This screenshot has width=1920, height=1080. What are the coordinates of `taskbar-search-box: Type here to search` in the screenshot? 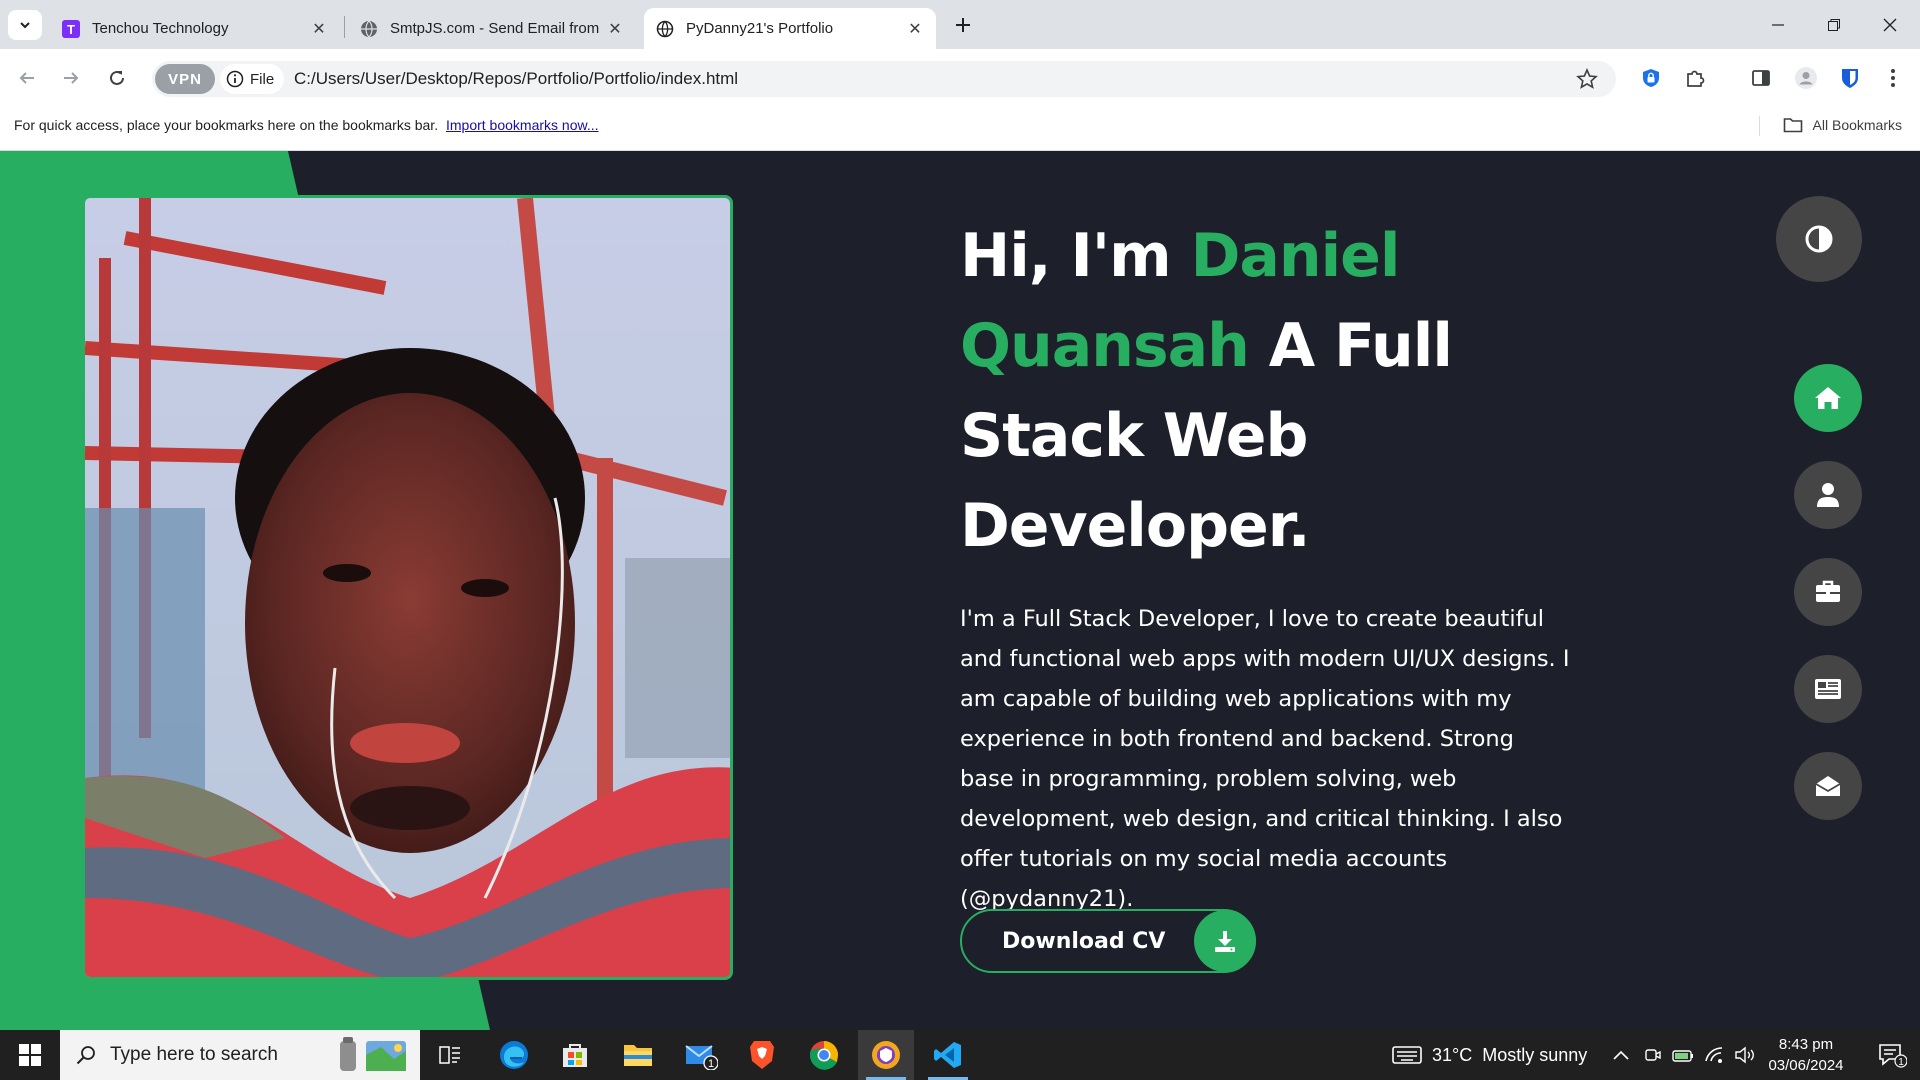 It's located at (240, 1055).